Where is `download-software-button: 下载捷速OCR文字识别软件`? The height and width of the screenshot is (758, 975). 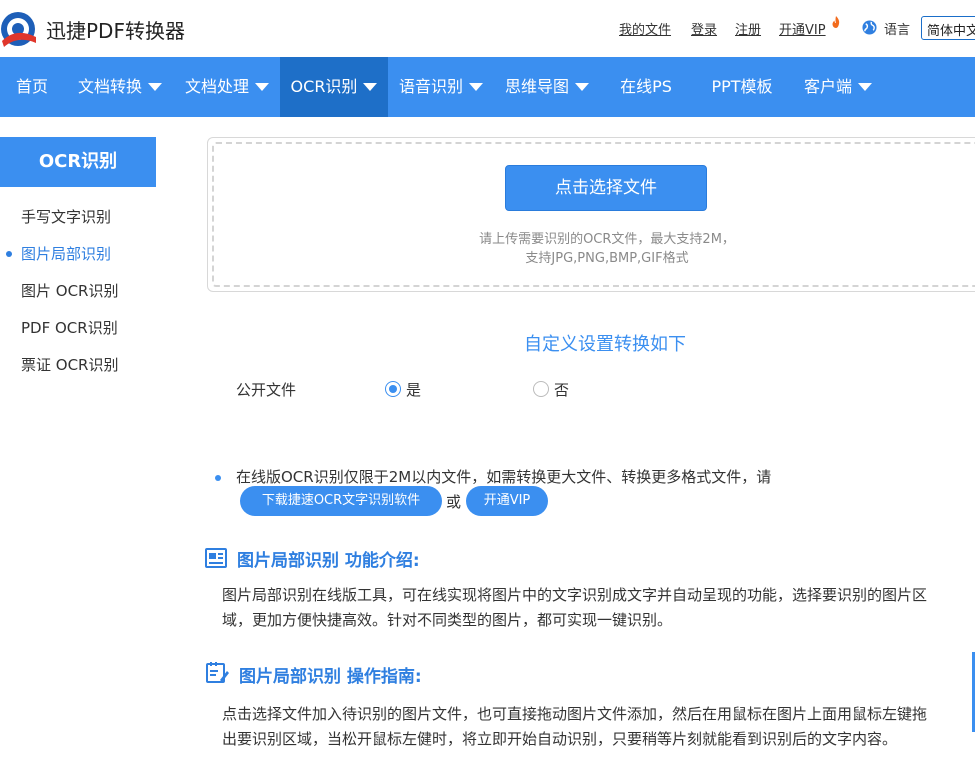
download-software-button: 下载捷速OCR文字识别软件 is located at coordinates (341, 501).